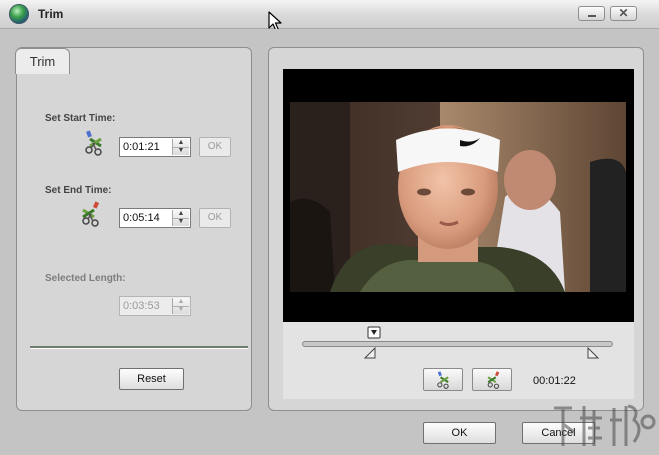 The width and height of the screenshot is (659, 455). What do you see at coordinates (51, 14) in the screenshot?
I see `window-title: Trim` at bounding box center [51, 14].